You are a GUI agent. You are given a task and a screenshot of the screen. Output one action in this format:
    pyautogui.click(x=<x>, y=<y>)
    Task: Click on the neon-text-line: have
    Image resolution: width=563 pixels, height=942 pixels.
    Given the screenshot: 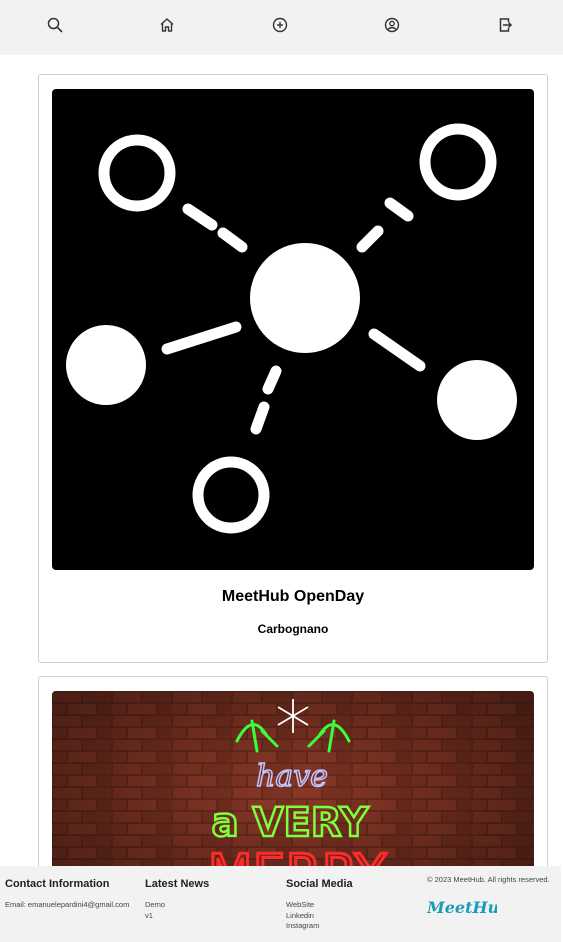 What is the action you would take?
    pyautogui.click(x=292, y=776)
    